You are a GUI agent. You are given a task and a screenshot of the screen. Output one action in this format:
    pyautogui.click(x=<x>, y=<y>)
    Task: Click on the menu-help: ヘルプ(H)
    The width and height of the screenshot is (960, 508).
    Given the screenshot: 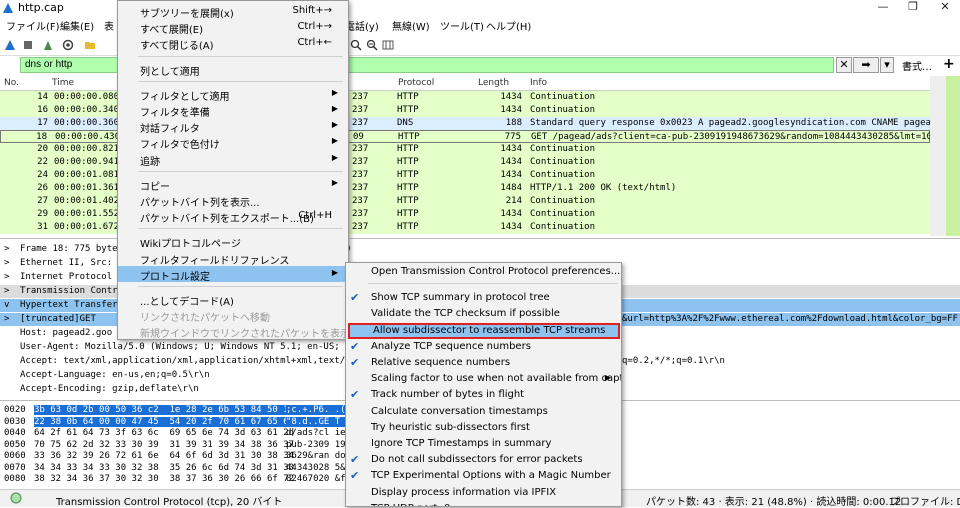 What is the action you would take?
    pyautogui.click(x=508, y=25)
    